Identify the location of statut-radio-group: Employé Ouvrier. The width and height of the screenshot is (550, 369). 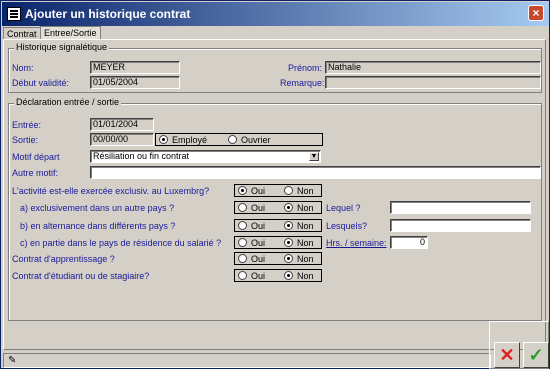
(239, 139).